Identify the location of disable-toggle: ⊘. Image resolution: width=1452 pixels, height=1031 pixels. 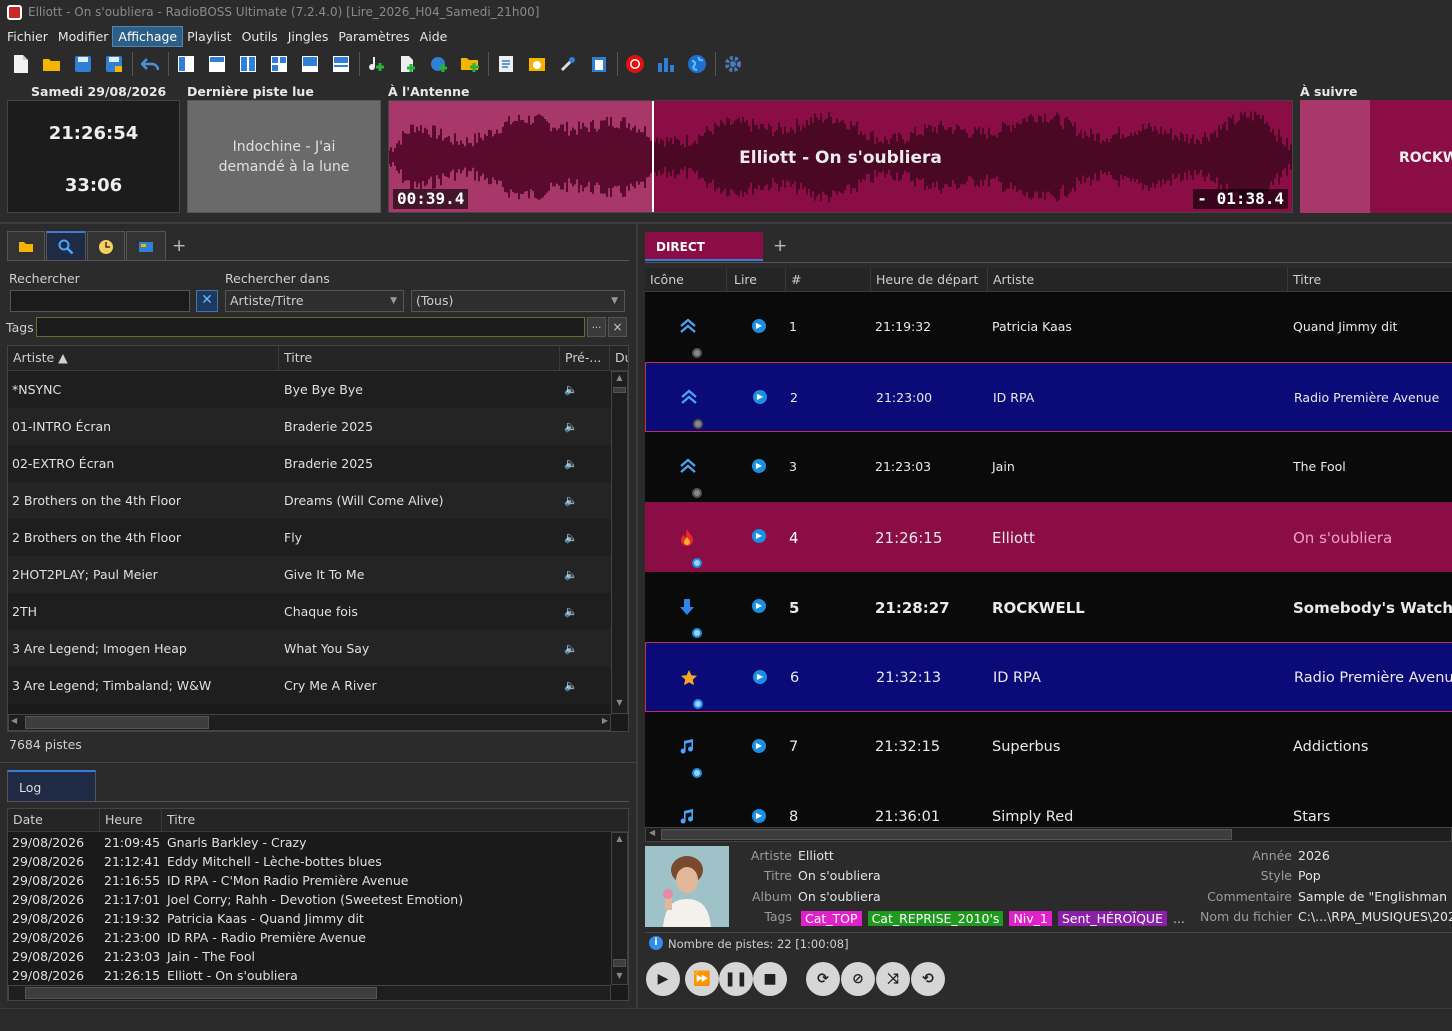
(858, 979).